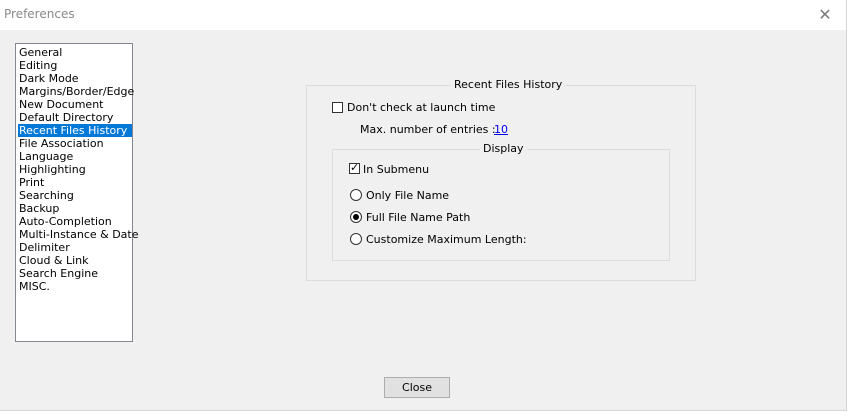  What do you see at coordinates (78, 234) in the screenshot?
I see `category-item-multi-instance: Multi-Instance & Date` at bounding box center [78, 234].